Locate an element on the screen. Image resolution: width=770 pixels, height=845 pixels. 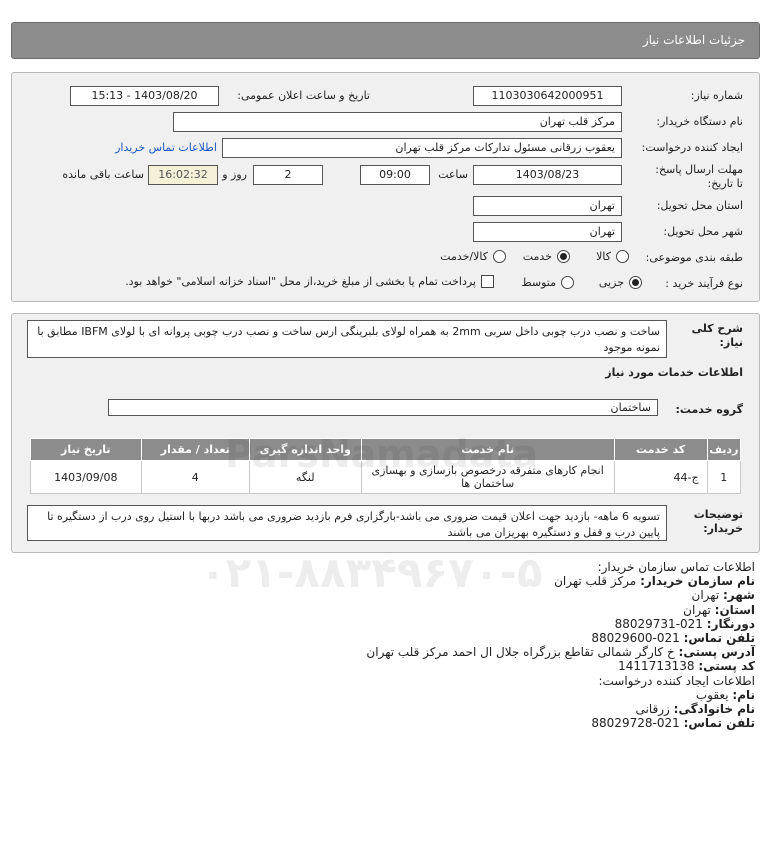
category-option-goods: کالا is located at coordinates (612, 256).